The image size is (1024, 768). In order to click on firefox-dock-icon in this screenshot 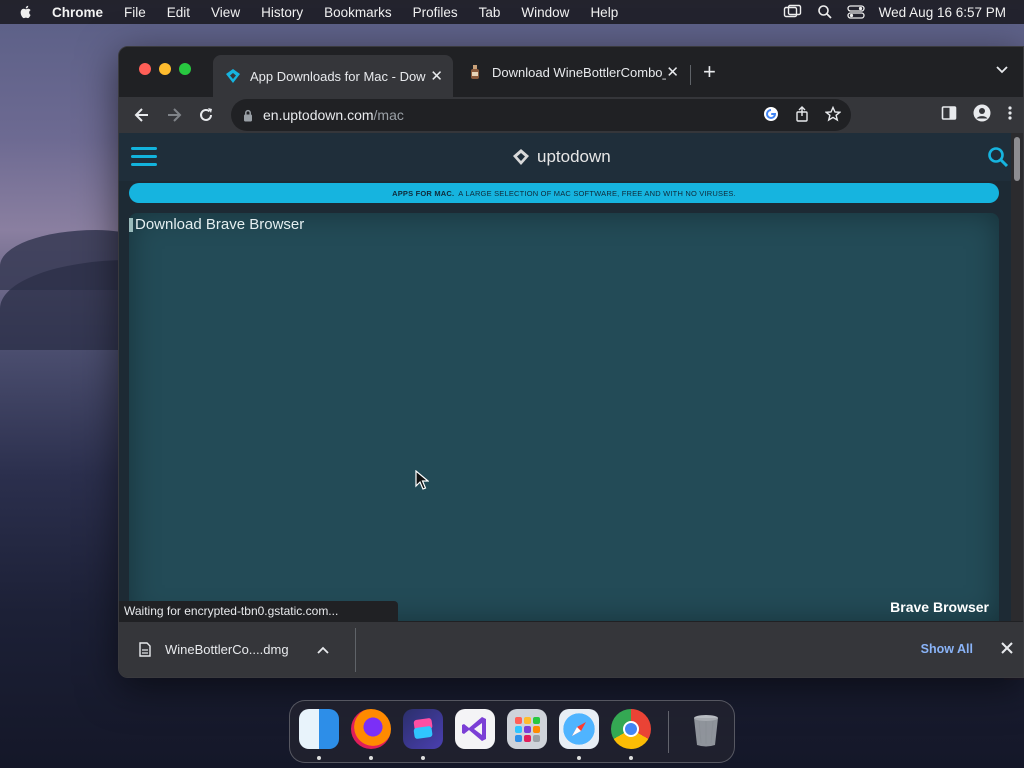, I will do `click(371, 729)`.